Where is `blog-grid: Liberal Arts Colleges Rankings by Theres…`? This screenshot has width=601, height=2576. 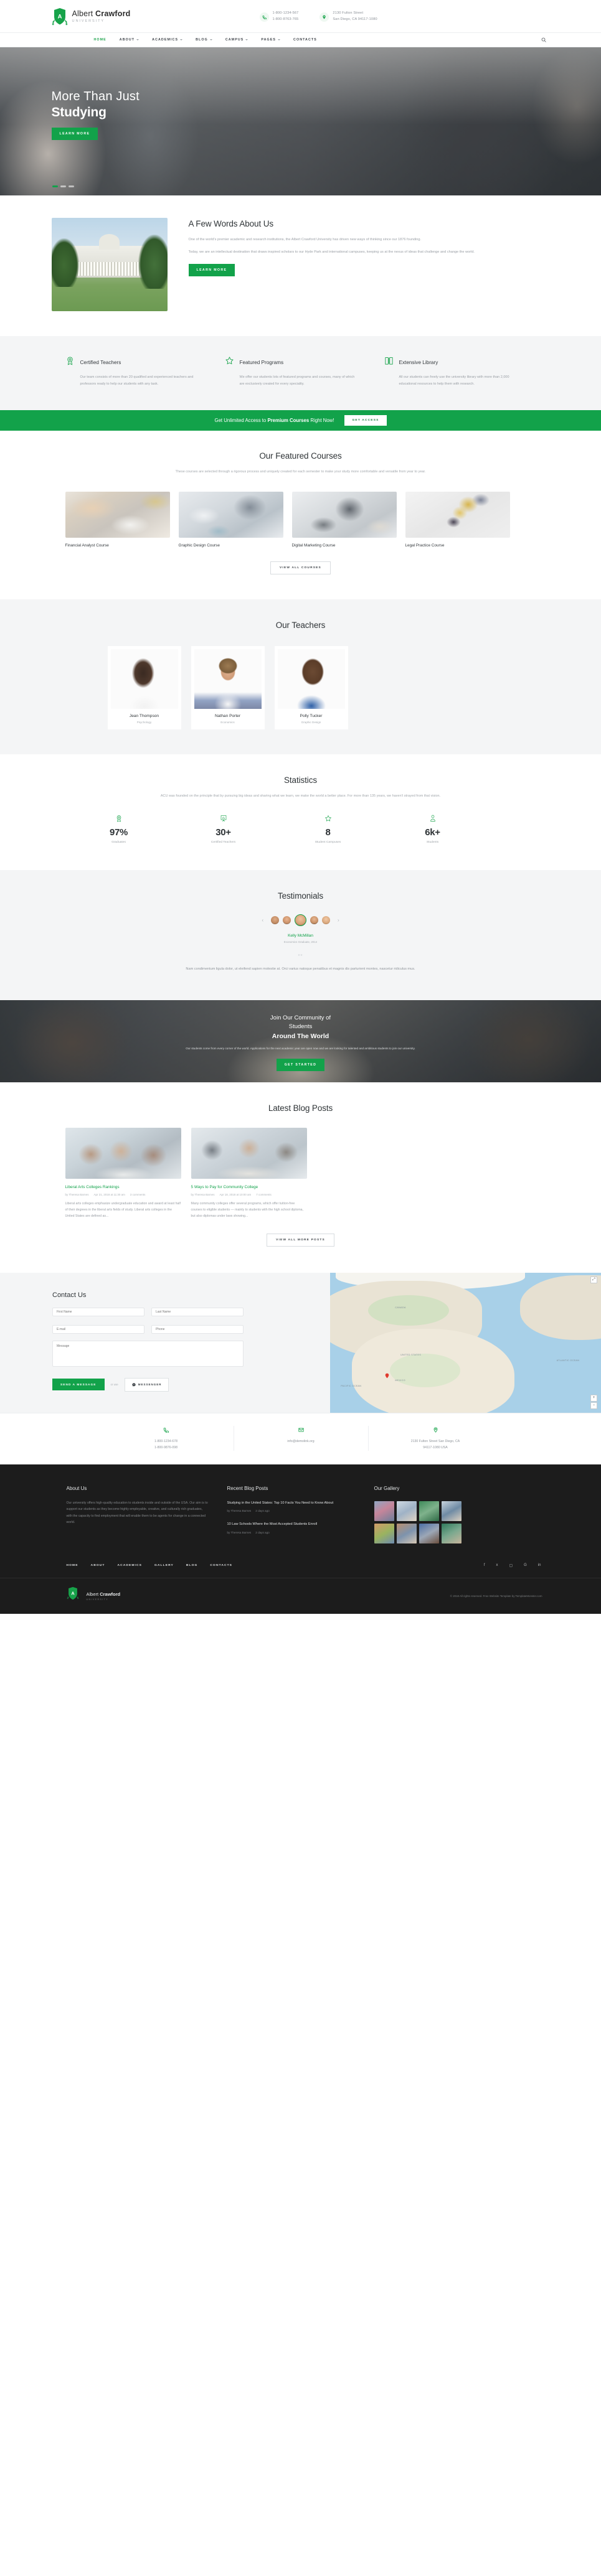 blog-grid: Liberal Arts Colleges Rankings by Theres… is located at coordinates (301, 1173).